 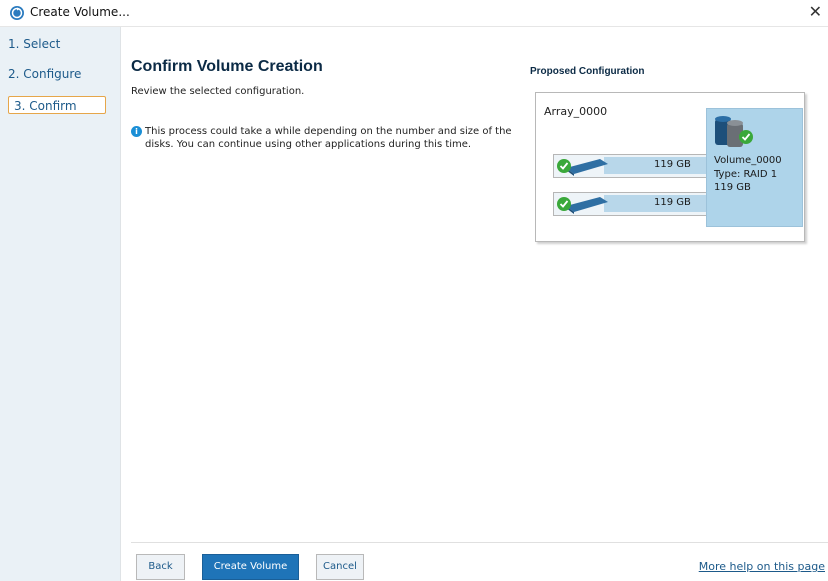 What do you see at coordinates (340, 567) in the screenshot?
I see `cancel-button: Cancel` at bounding box center [340, 567].